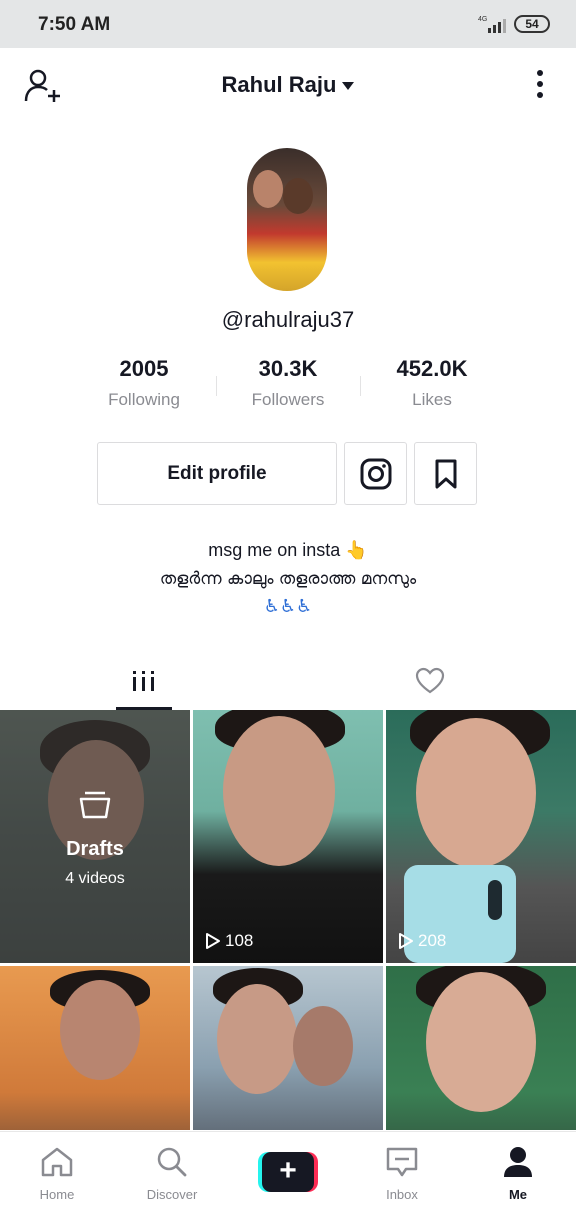 This screenshot has height=1216, width=576. What do you see at coordinates (481, 836) in the screenshot?
I see `video-thumbnail: 208` at bounding box center [481, 836].